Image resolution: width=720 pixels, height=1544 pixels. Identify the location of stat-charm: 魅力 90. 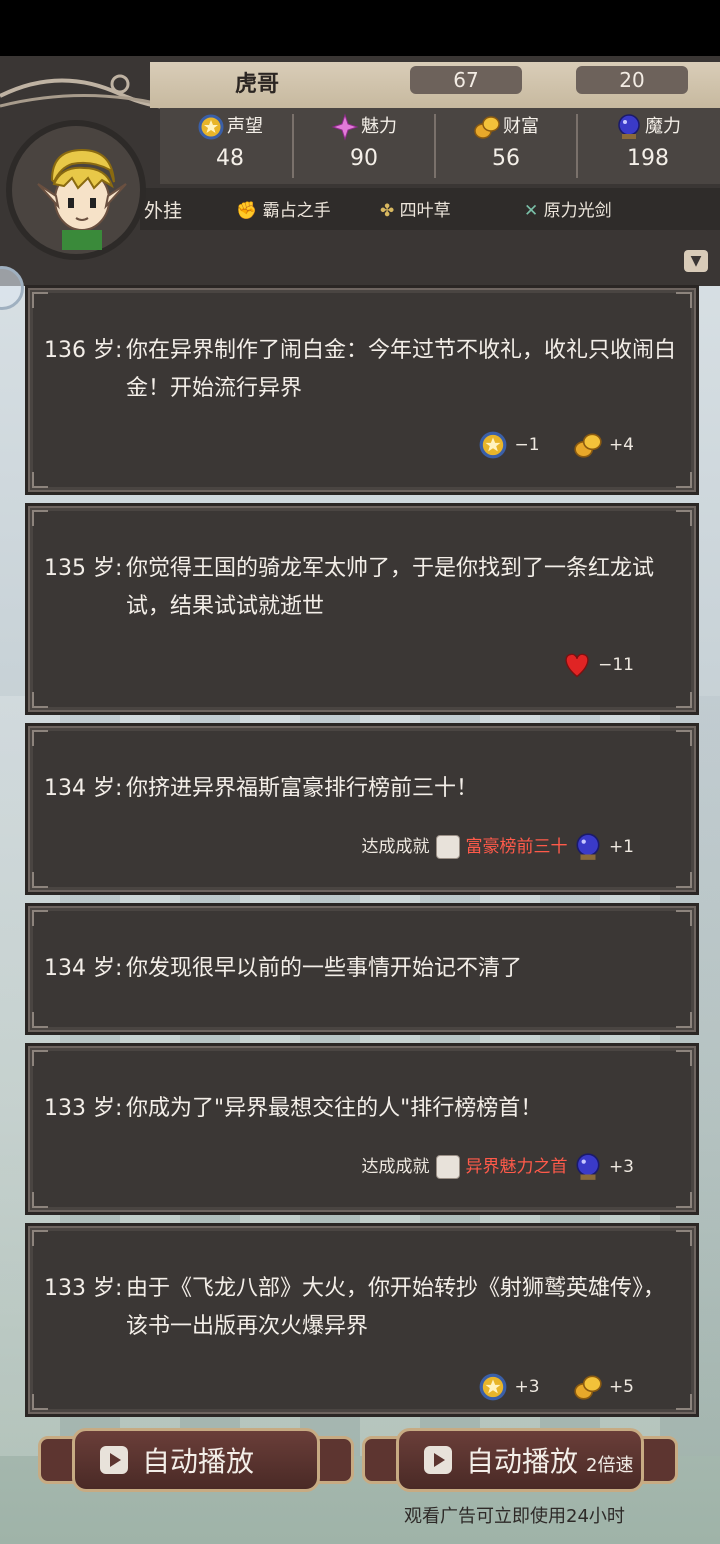
(364, 147).